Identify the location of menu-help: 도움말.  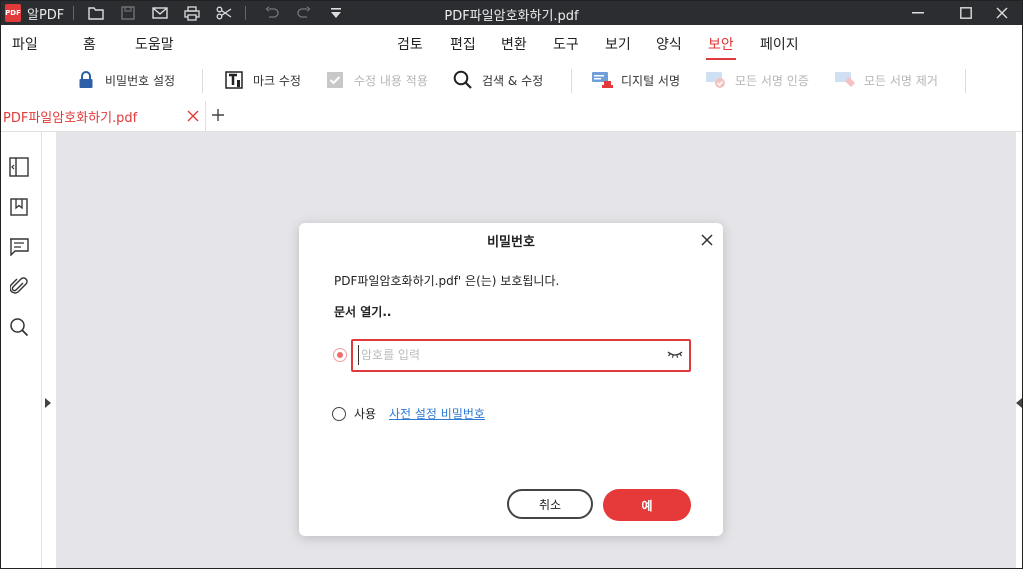
(154, 44).